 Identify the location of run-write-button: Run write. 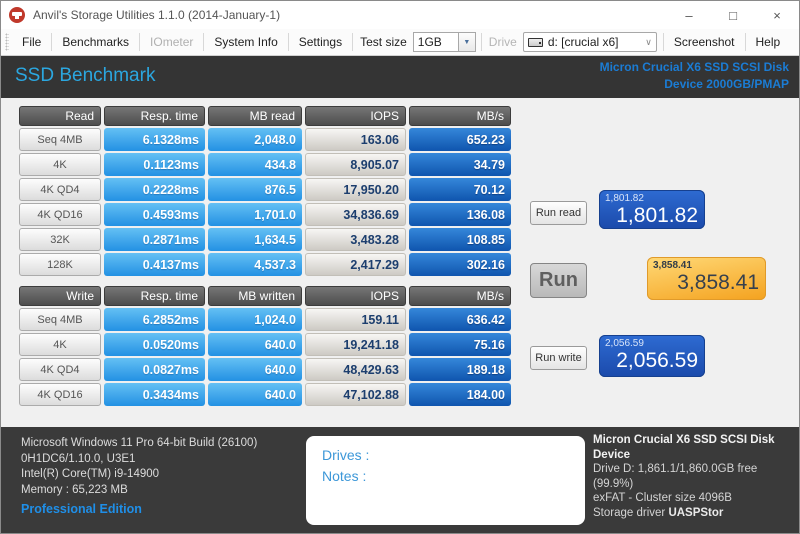
(558, 358).